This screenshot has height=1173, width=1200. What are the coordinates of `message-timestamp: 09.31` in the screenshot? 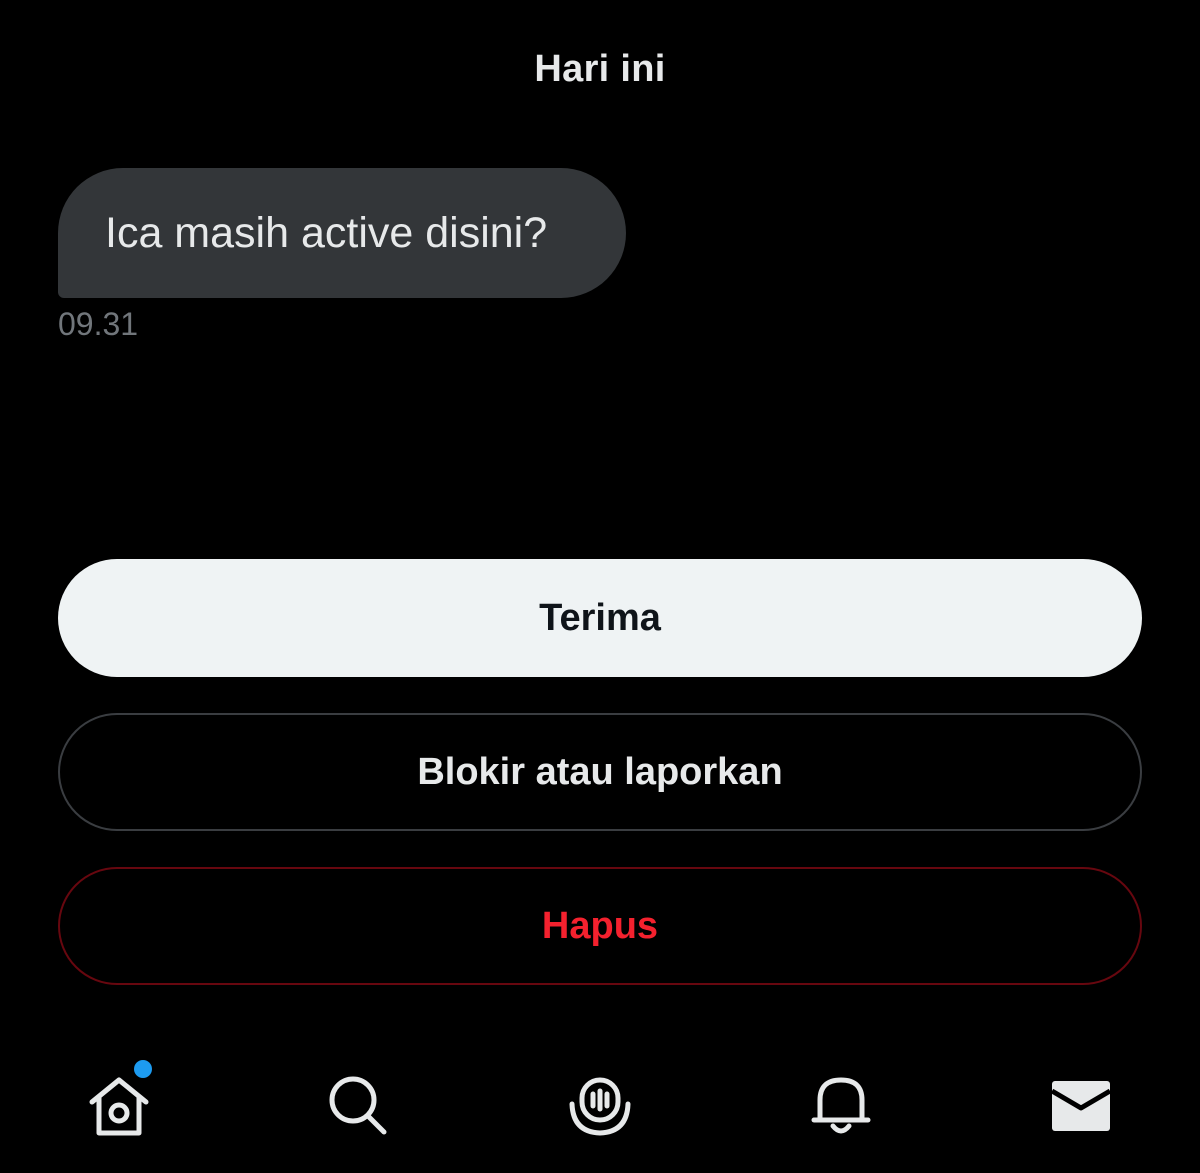 It's located at (98, 324).